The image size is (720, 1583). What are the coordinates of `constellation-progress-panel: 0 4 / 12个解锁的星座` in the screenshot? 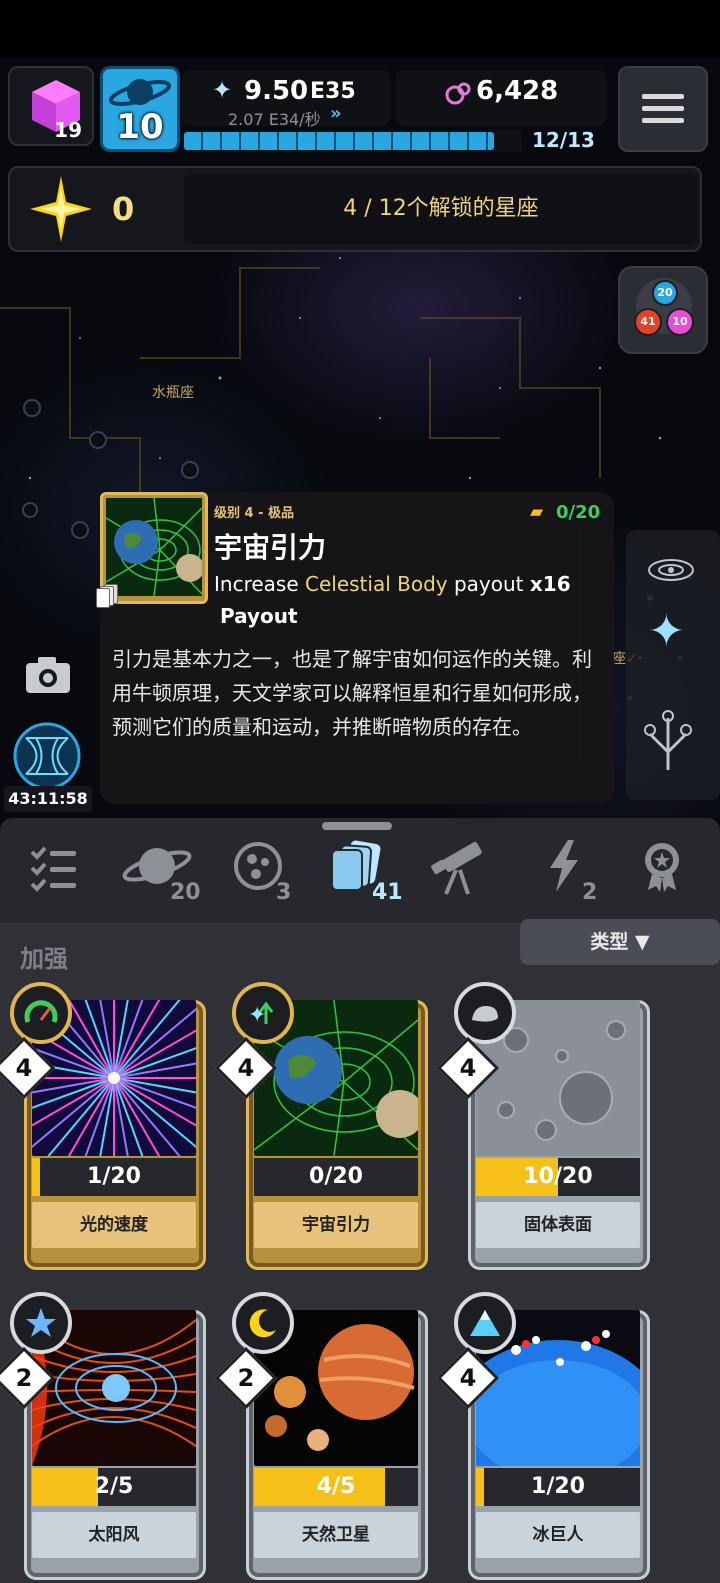 It's located at (355, 209).